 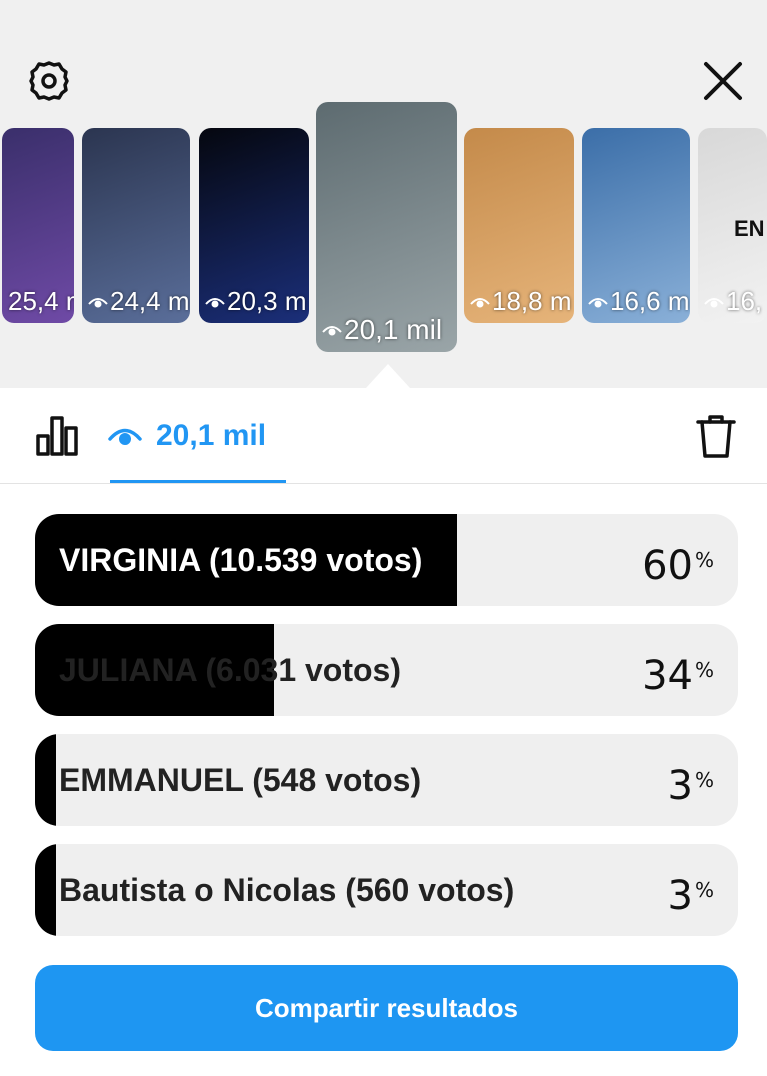 I want to click on story-thumbnail: 25,4 m, so click(x=38, y=225).